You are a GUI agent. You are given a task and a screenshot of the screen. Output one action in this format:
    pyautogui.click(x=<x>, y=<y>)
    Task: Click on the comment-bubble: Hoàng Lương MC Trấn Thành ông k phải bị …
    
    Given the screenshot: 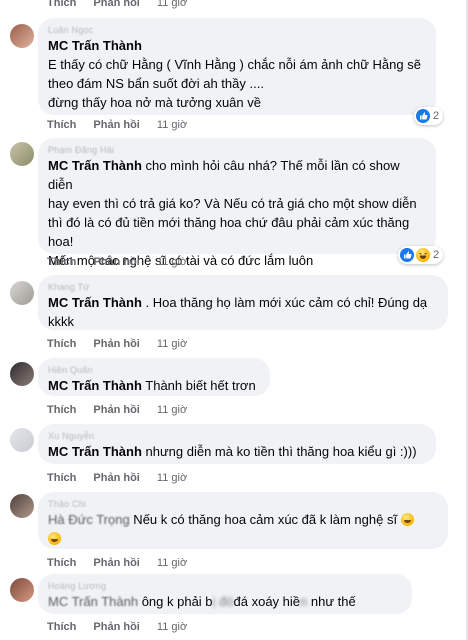 What is the action you would take?
    pyautogui.click(x=225, y=594)
    